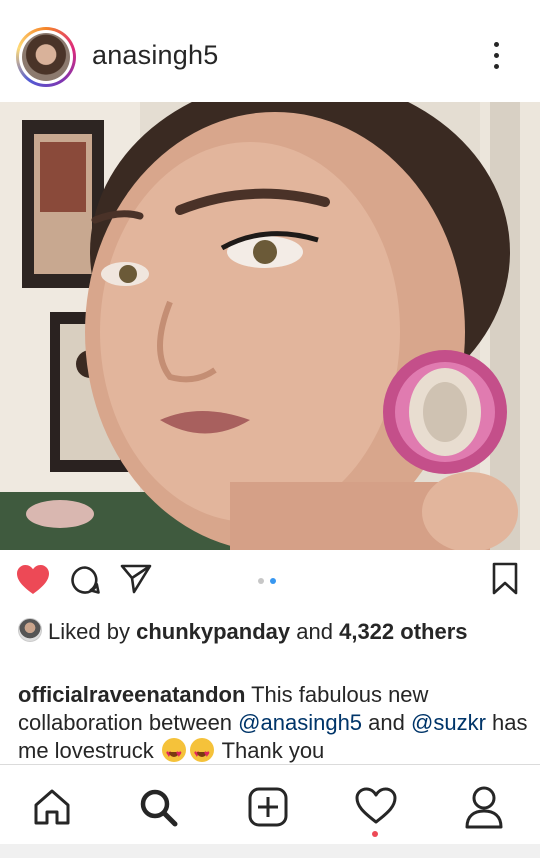  What do you see at coordinates (496, 57) in the screenshot?
I see `more-options-icon` at bounding box center [496, 57].